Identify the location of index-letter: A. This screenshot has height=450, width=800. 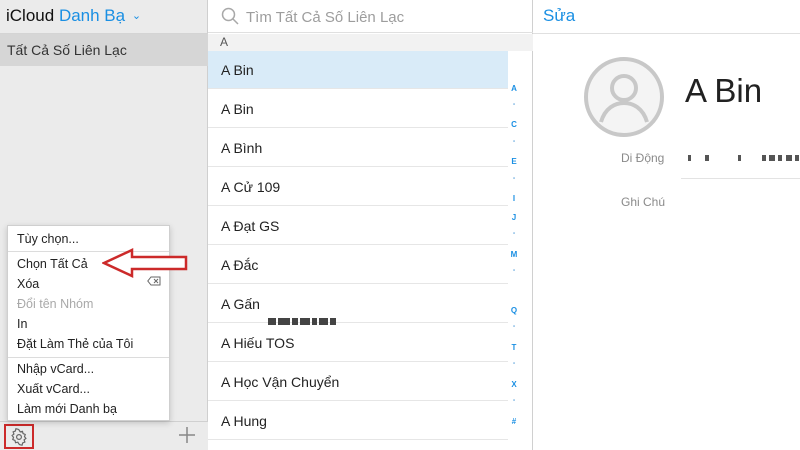
(514, 88).